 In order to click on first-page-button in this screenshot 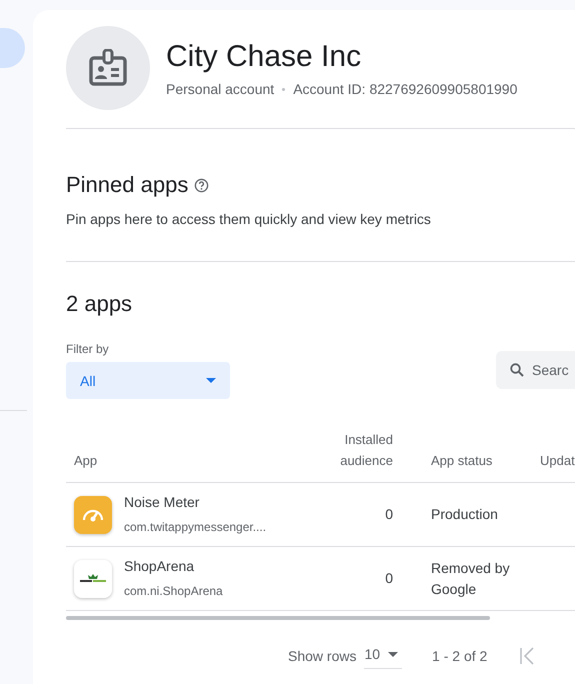, I will do `click(527, 655)`.